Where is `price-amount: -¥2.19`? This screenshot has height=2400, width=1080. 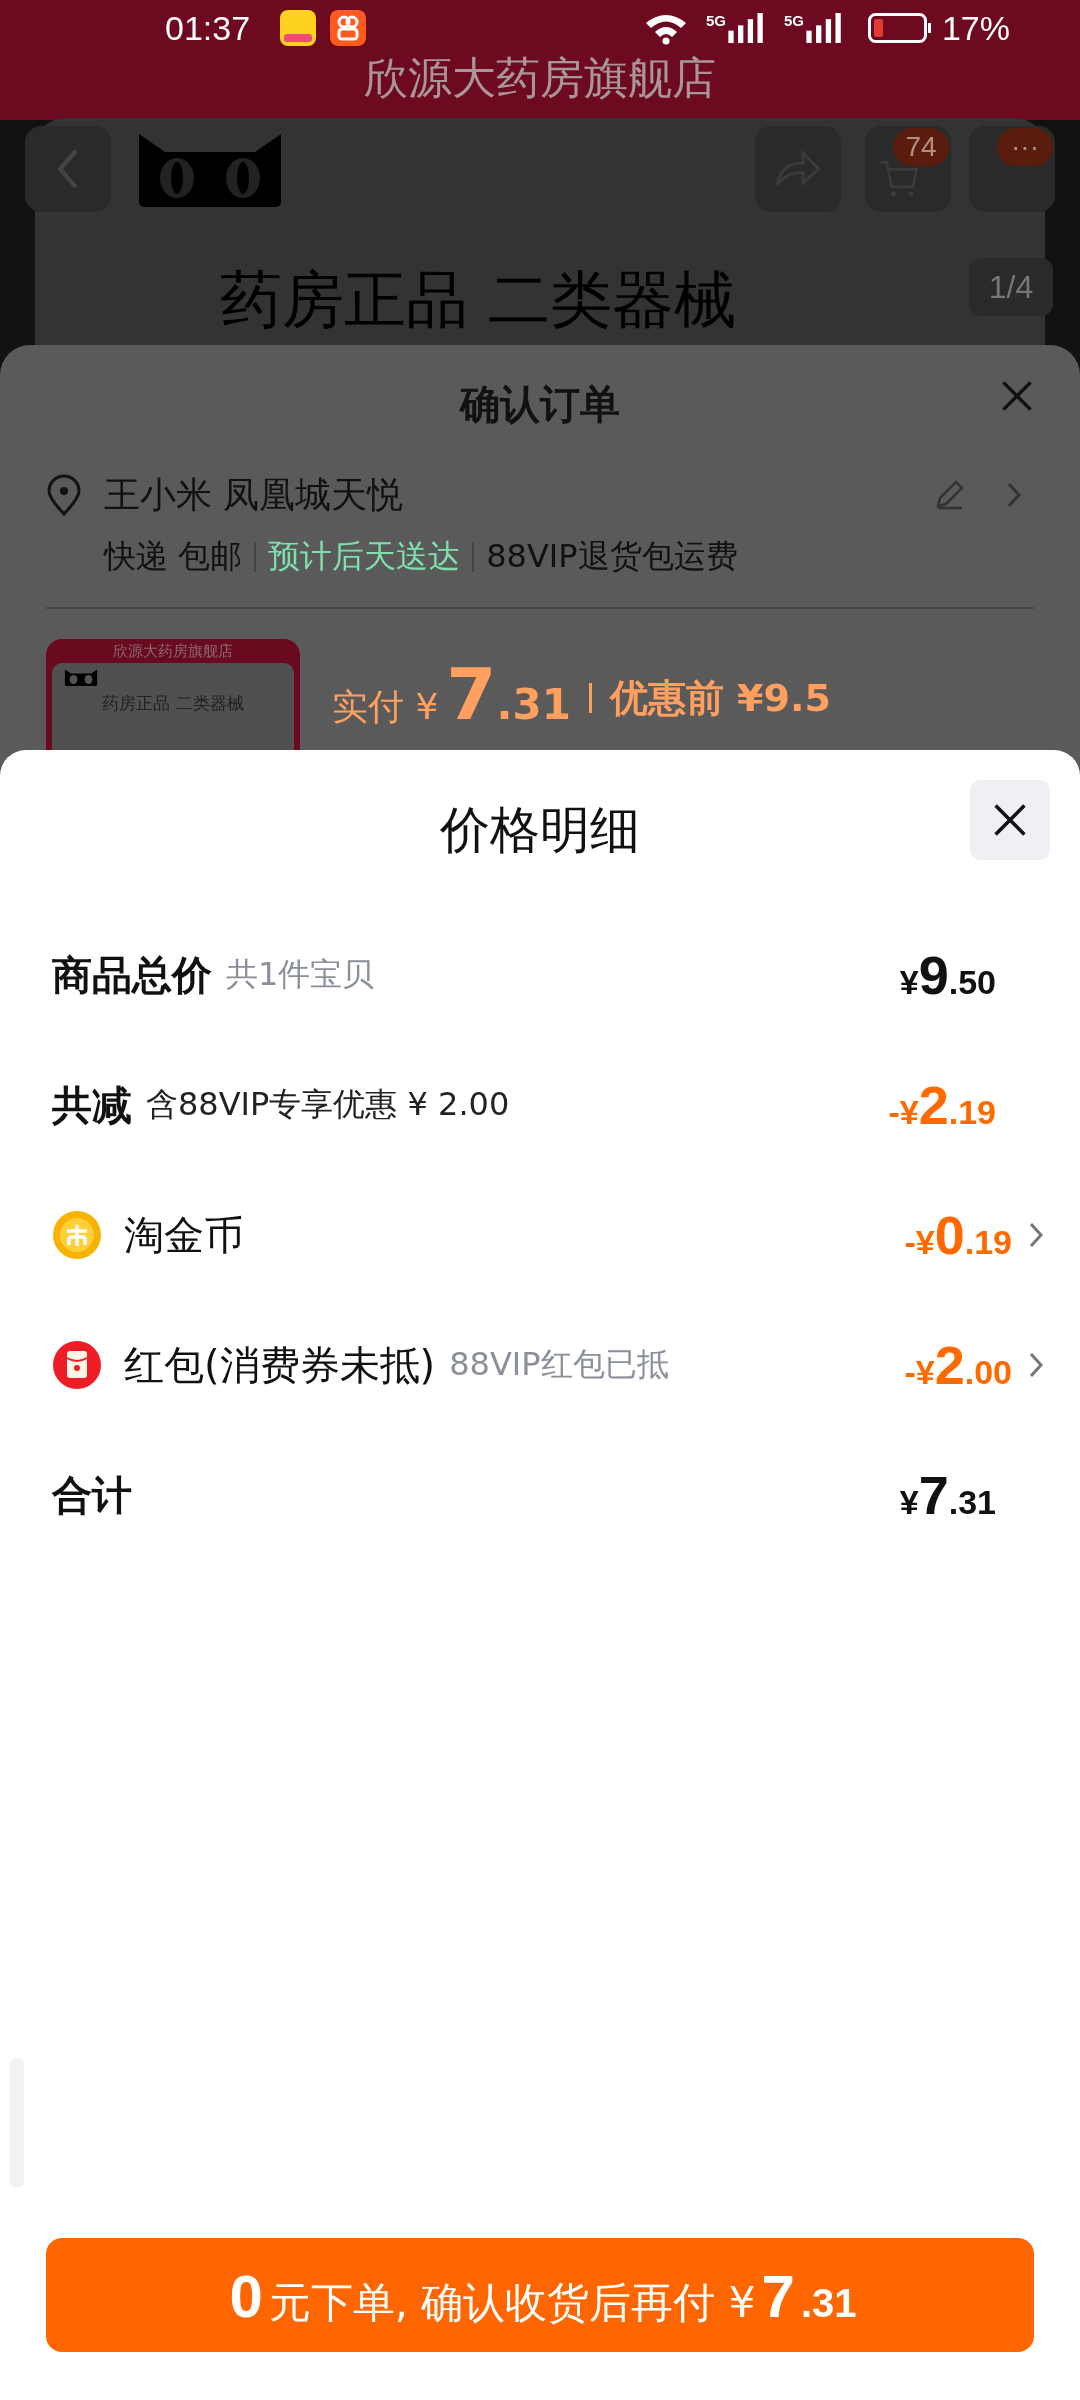
price-amount: -¥2.19 is located at coordinates (942, 1105).